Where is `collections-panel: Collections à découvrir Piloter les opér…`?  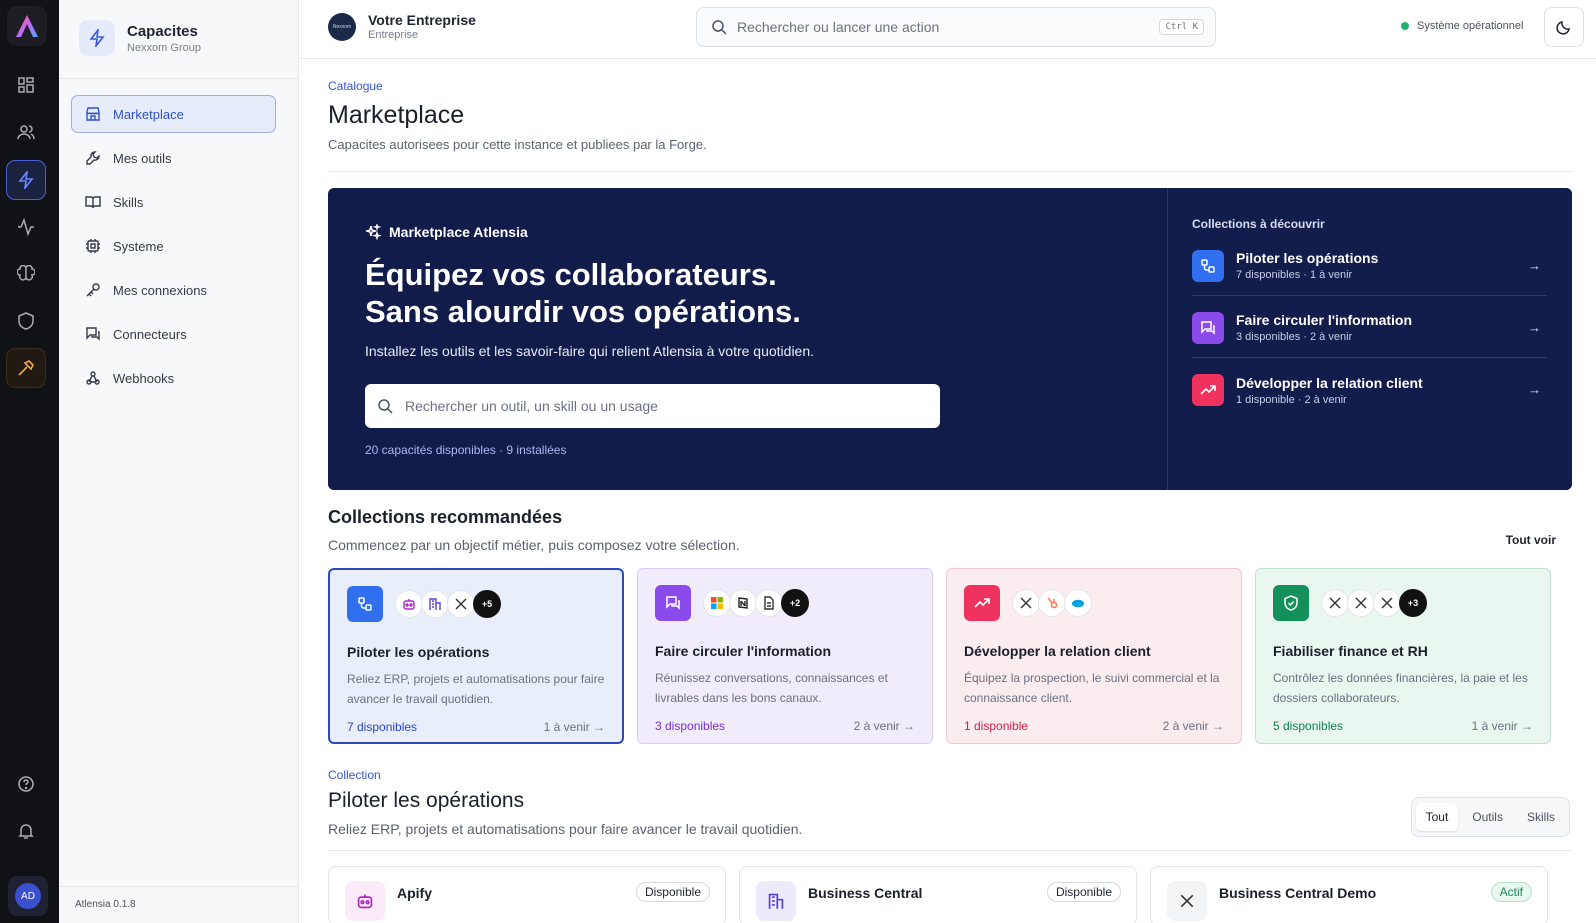 collections-panel: Collections à découvrir Piloter les opér… is located at coordinates (1369, 339).